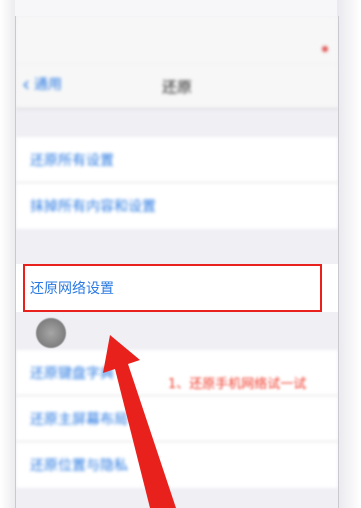 This screenshot has height=508, width=361. Describe the element at coordinates (237, 384) in the screenshot. I see `annotation-text: 1、还原手机网络试一试` at that location.